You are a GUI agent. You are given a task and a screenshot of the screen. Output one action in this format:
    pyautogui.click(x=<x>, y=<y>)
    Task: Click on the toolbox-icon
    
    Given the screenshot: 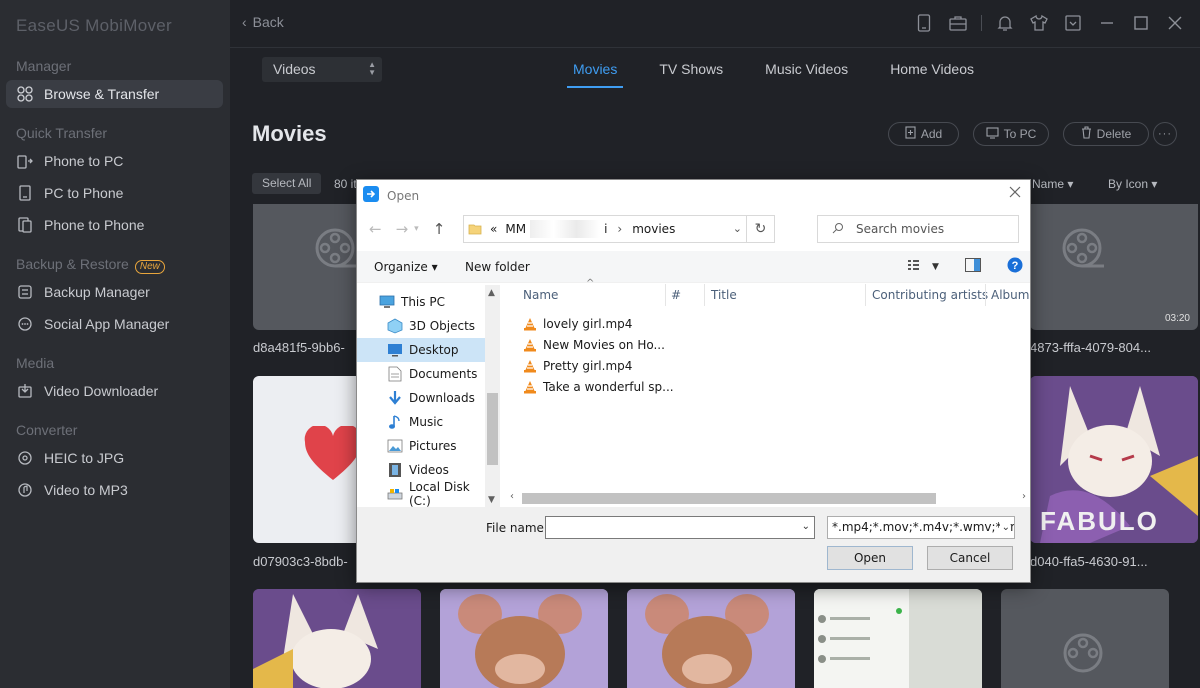 What is the action you would take?
    pyautogui.click(x=958, y=23)
    